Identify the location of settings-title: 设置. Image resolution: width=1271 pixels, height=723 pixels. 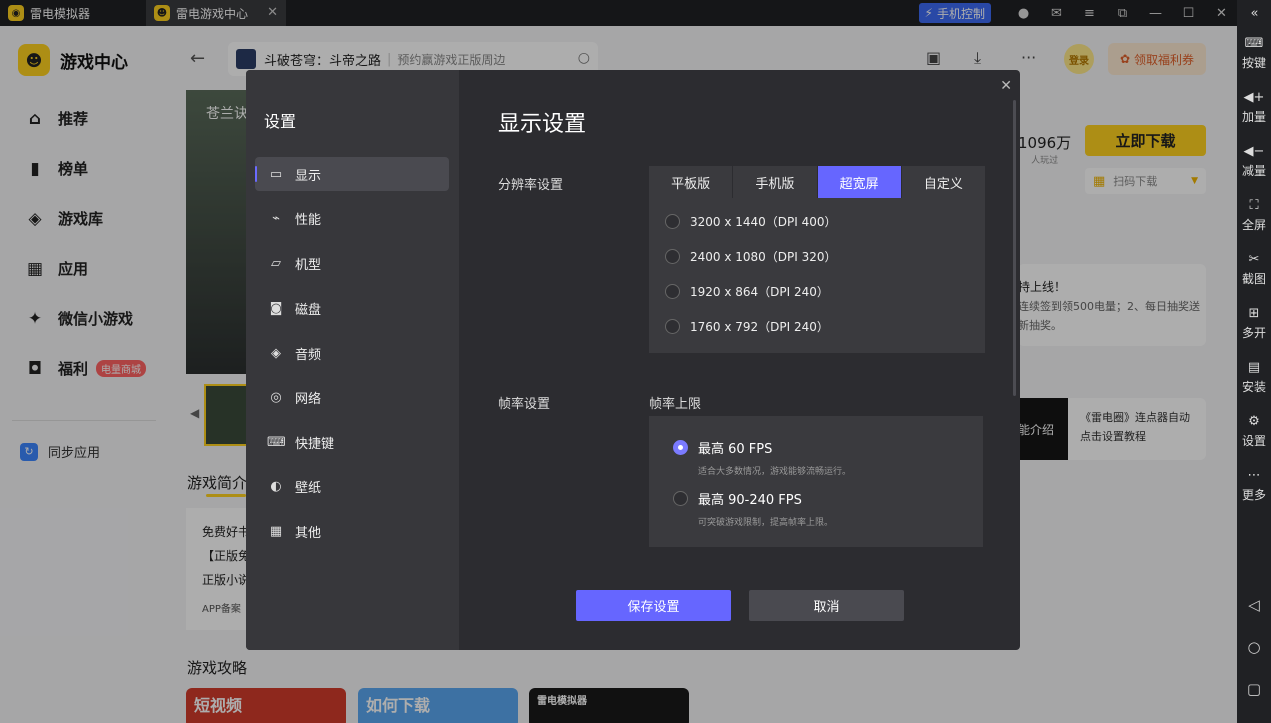
(280, 121).